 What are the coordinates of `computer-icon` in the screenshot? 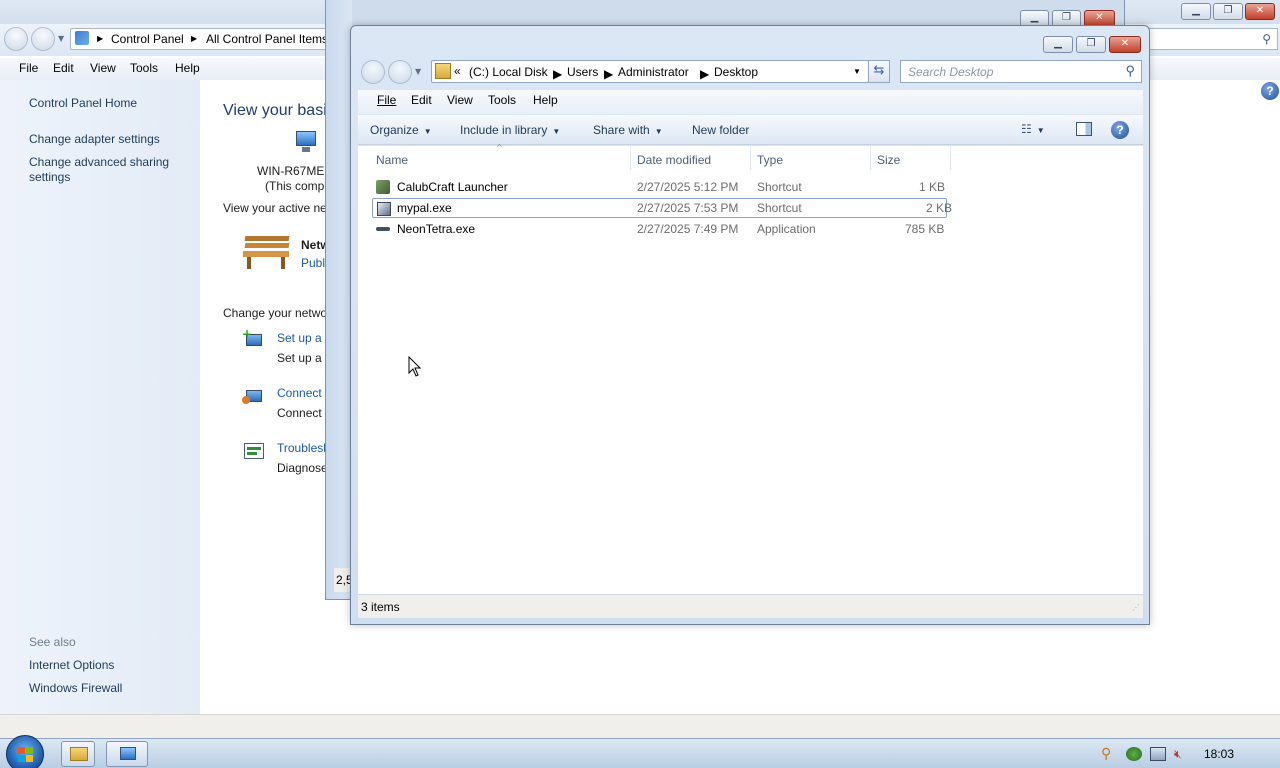 It's located at (306, 143).